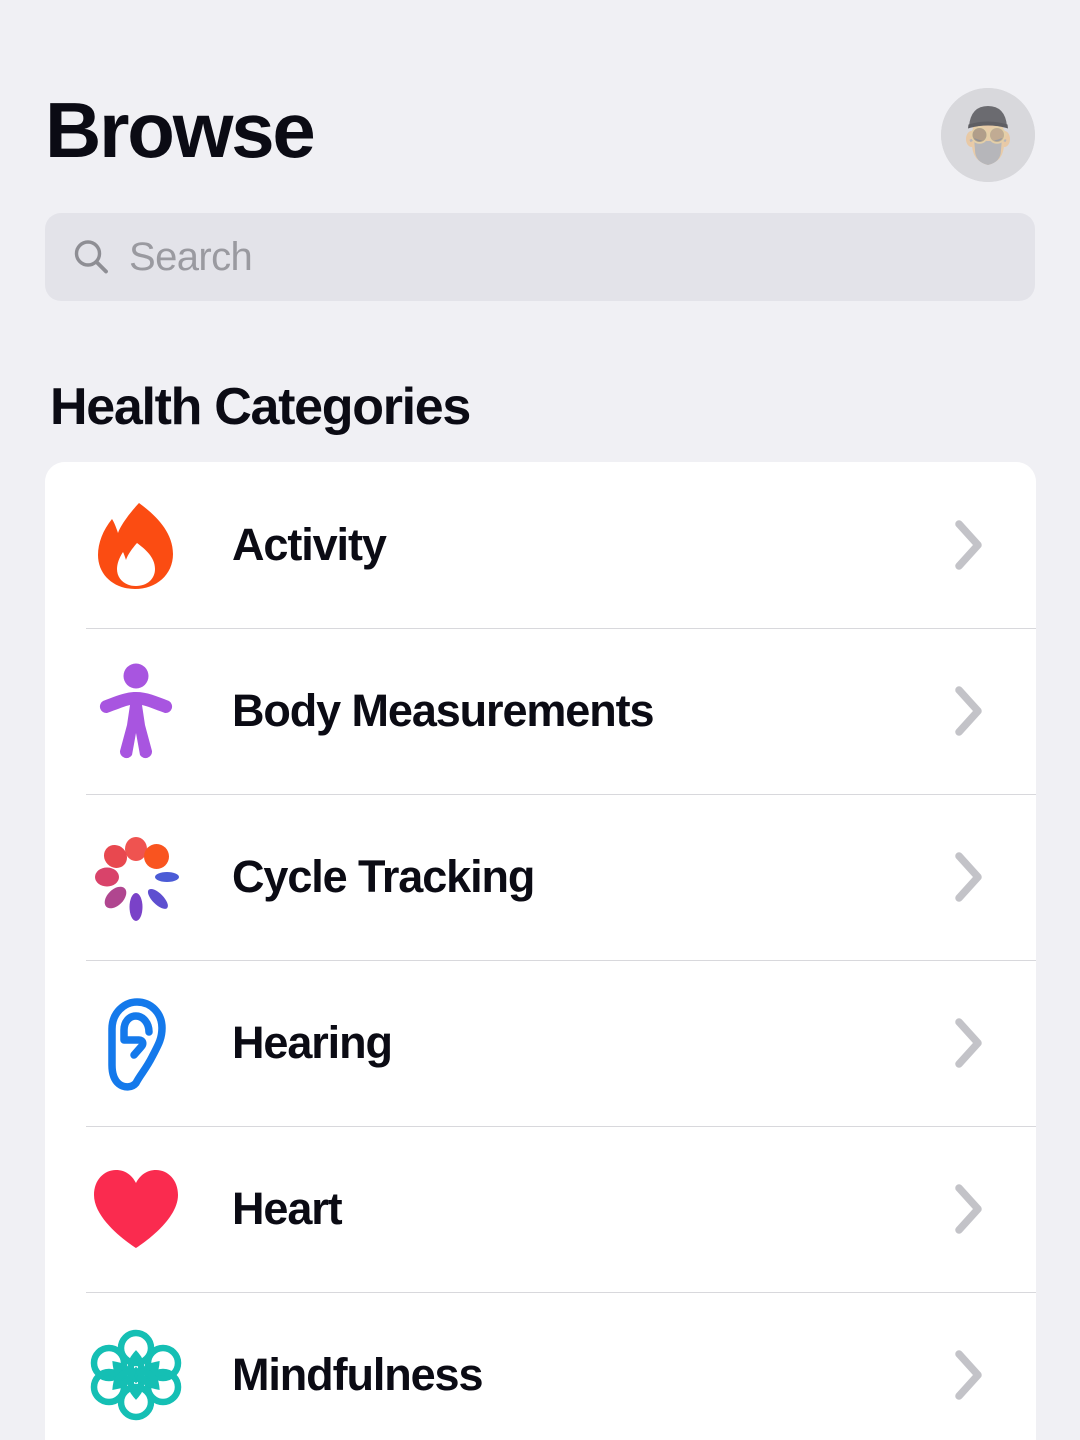  Describe the element at coordinates (180, 130) in the screenshot. I see `page-title: Browse` at that location.